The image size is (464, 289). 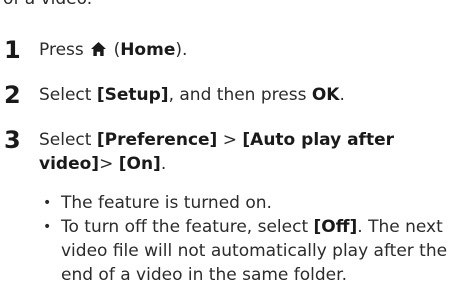 What do you see at coordinates (132, 95) in the screenshot?
I see `setup-label: [Setup]` at bounding box center [132, 95].